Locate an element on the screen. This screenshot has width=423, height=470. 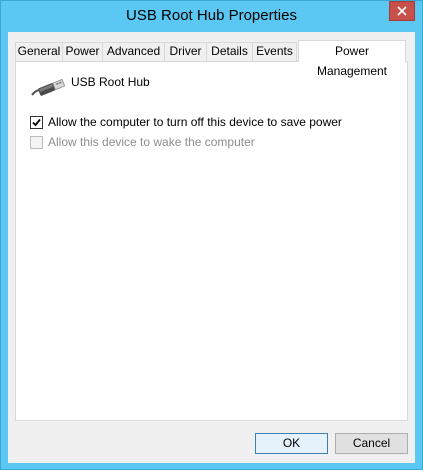
allow-turn-off-checkbox is located at coordinates (36, 122).